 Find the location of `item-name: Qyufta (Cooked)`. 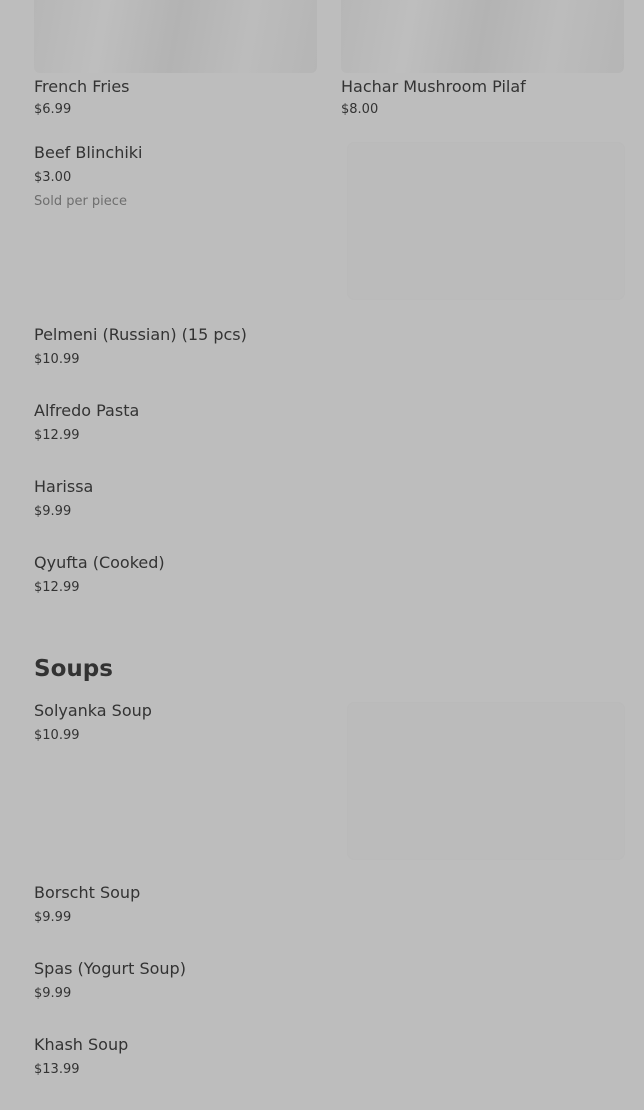

item-name: Qyufta (Cooked) is located at coordinates (99, 562).